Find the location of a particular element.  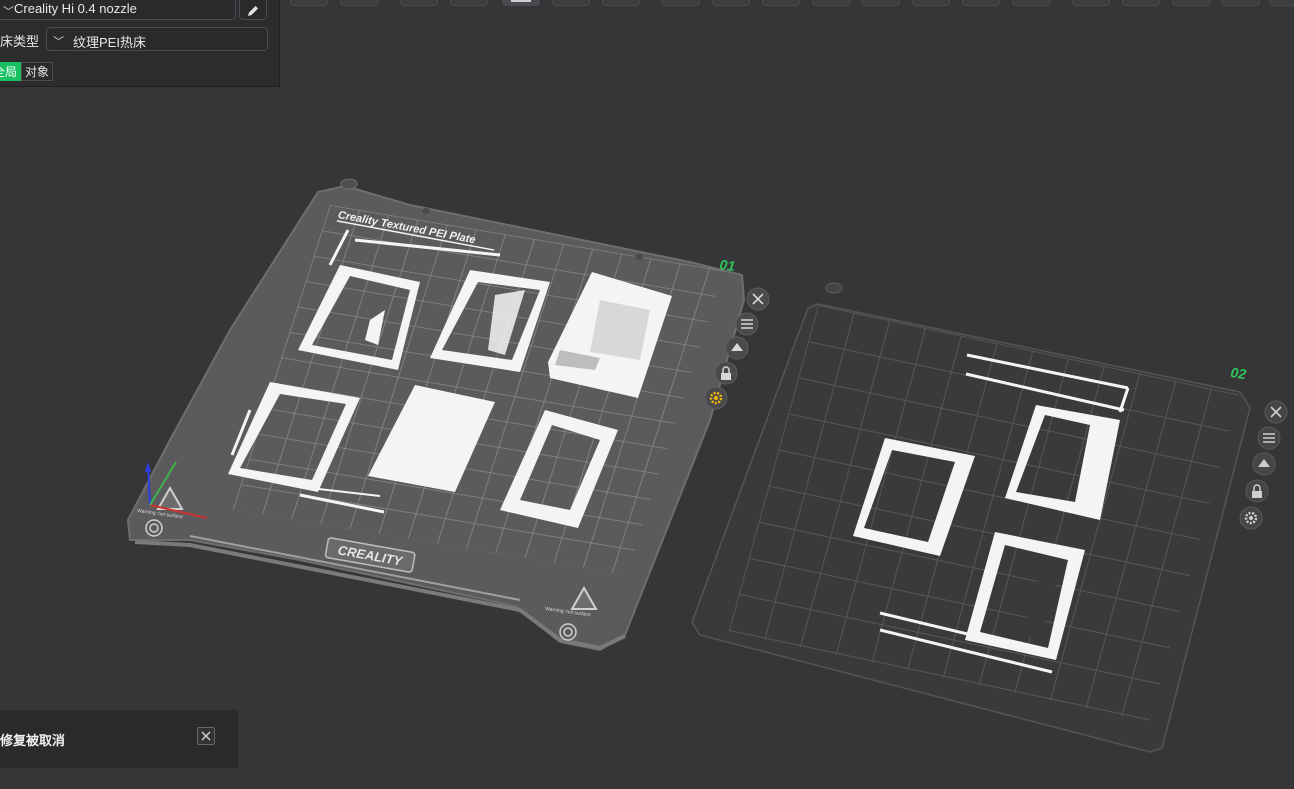

close-icon is located at coordinates (206, 736).